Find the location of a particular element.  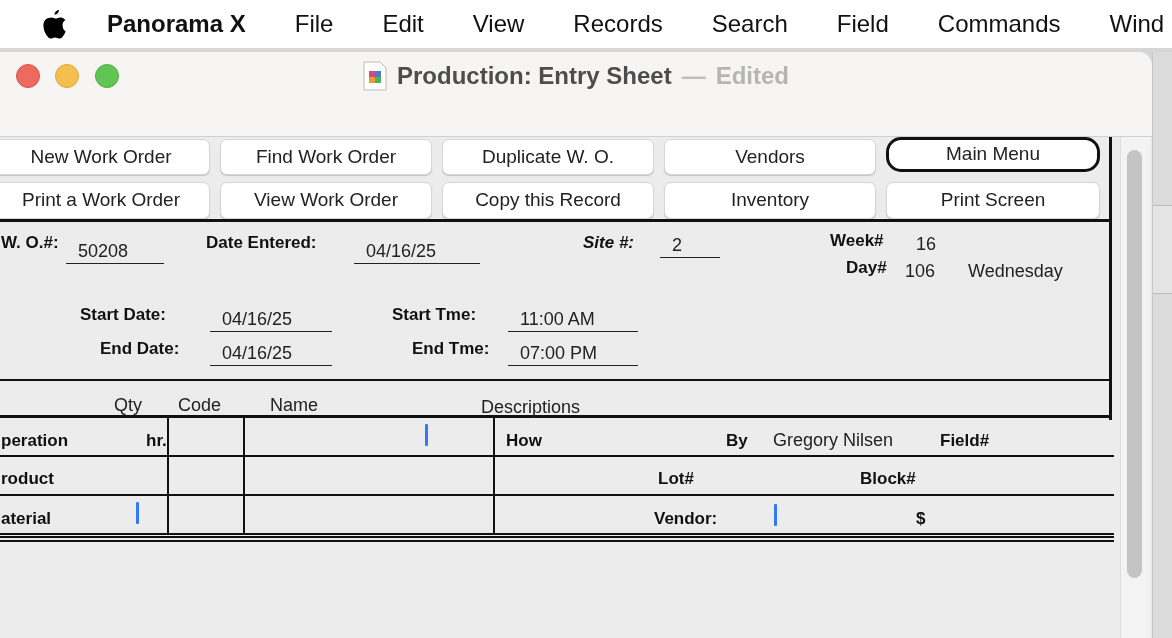

document-icon is located at coordinates (375, 76).